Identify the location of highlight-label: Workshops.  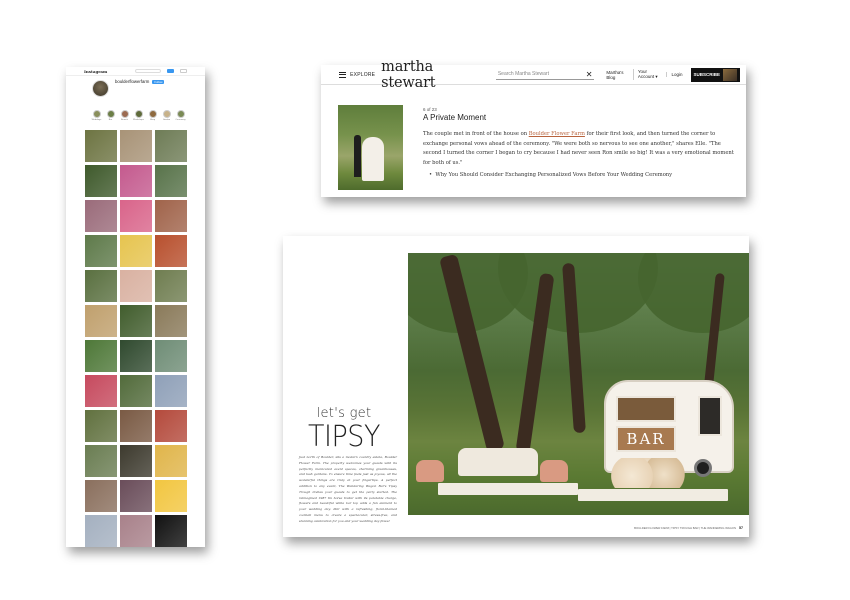
(138, 120).